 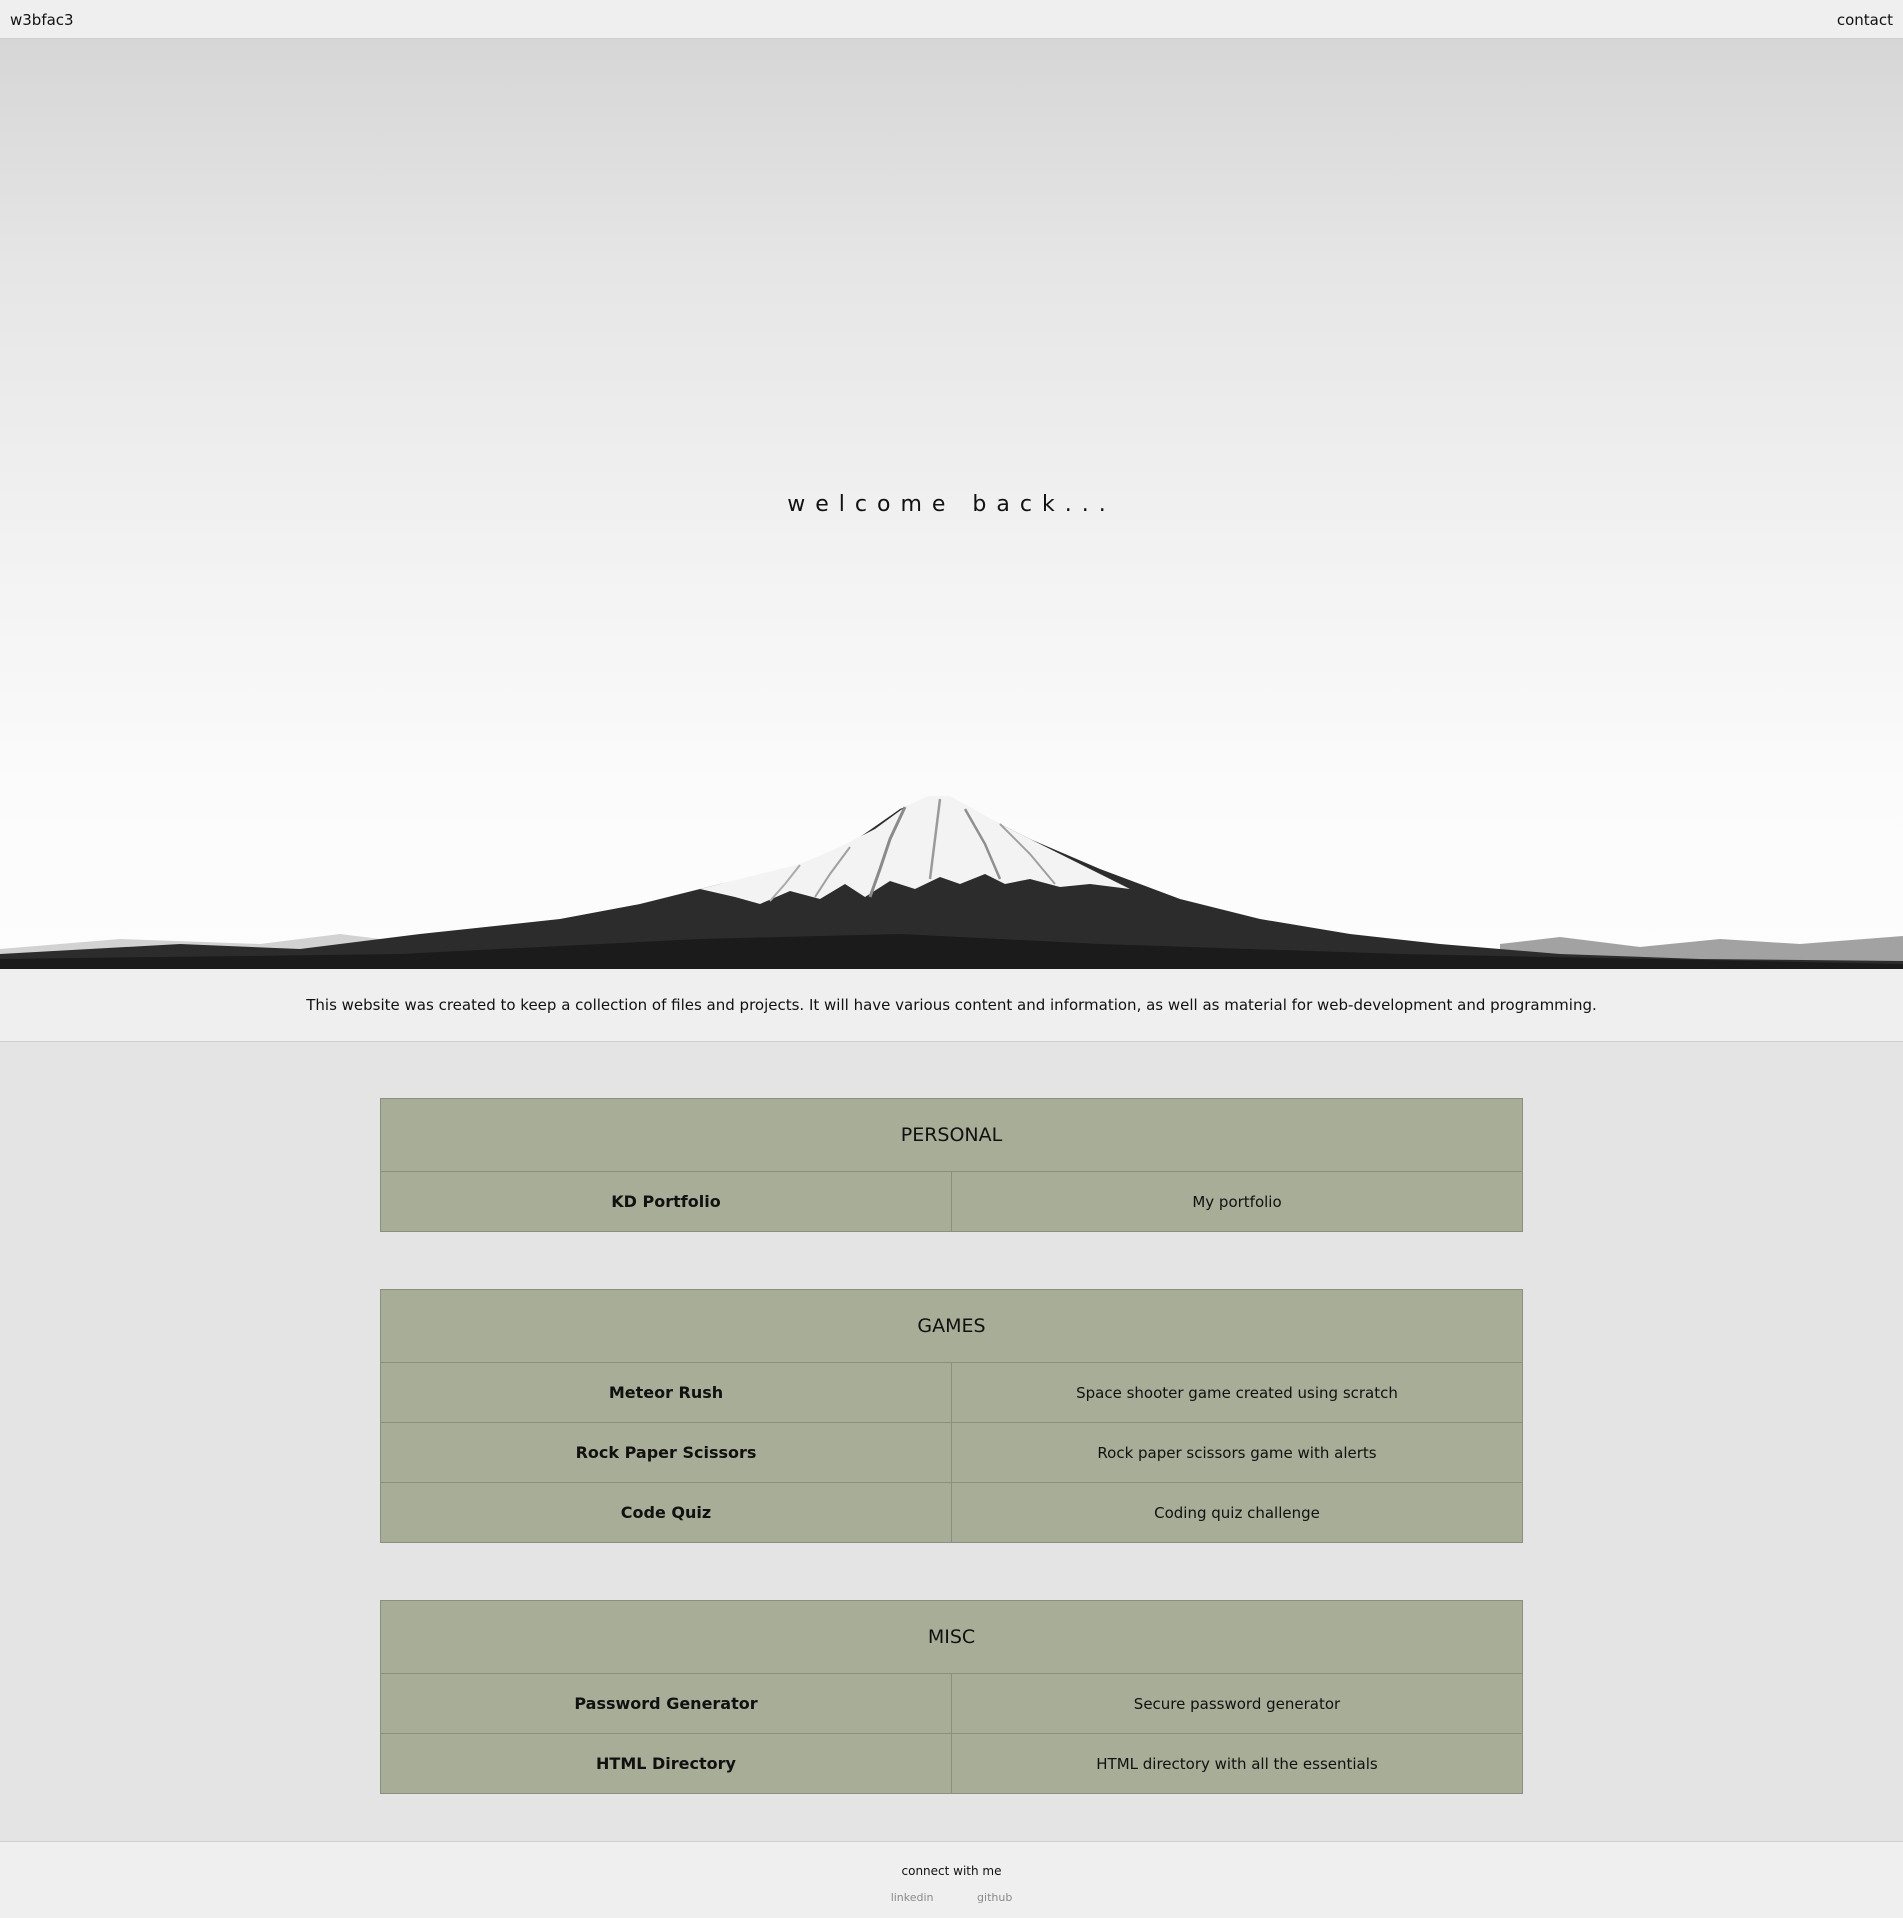 I want to click on project-name: HTML Directory, so click(x=666, y=1763).